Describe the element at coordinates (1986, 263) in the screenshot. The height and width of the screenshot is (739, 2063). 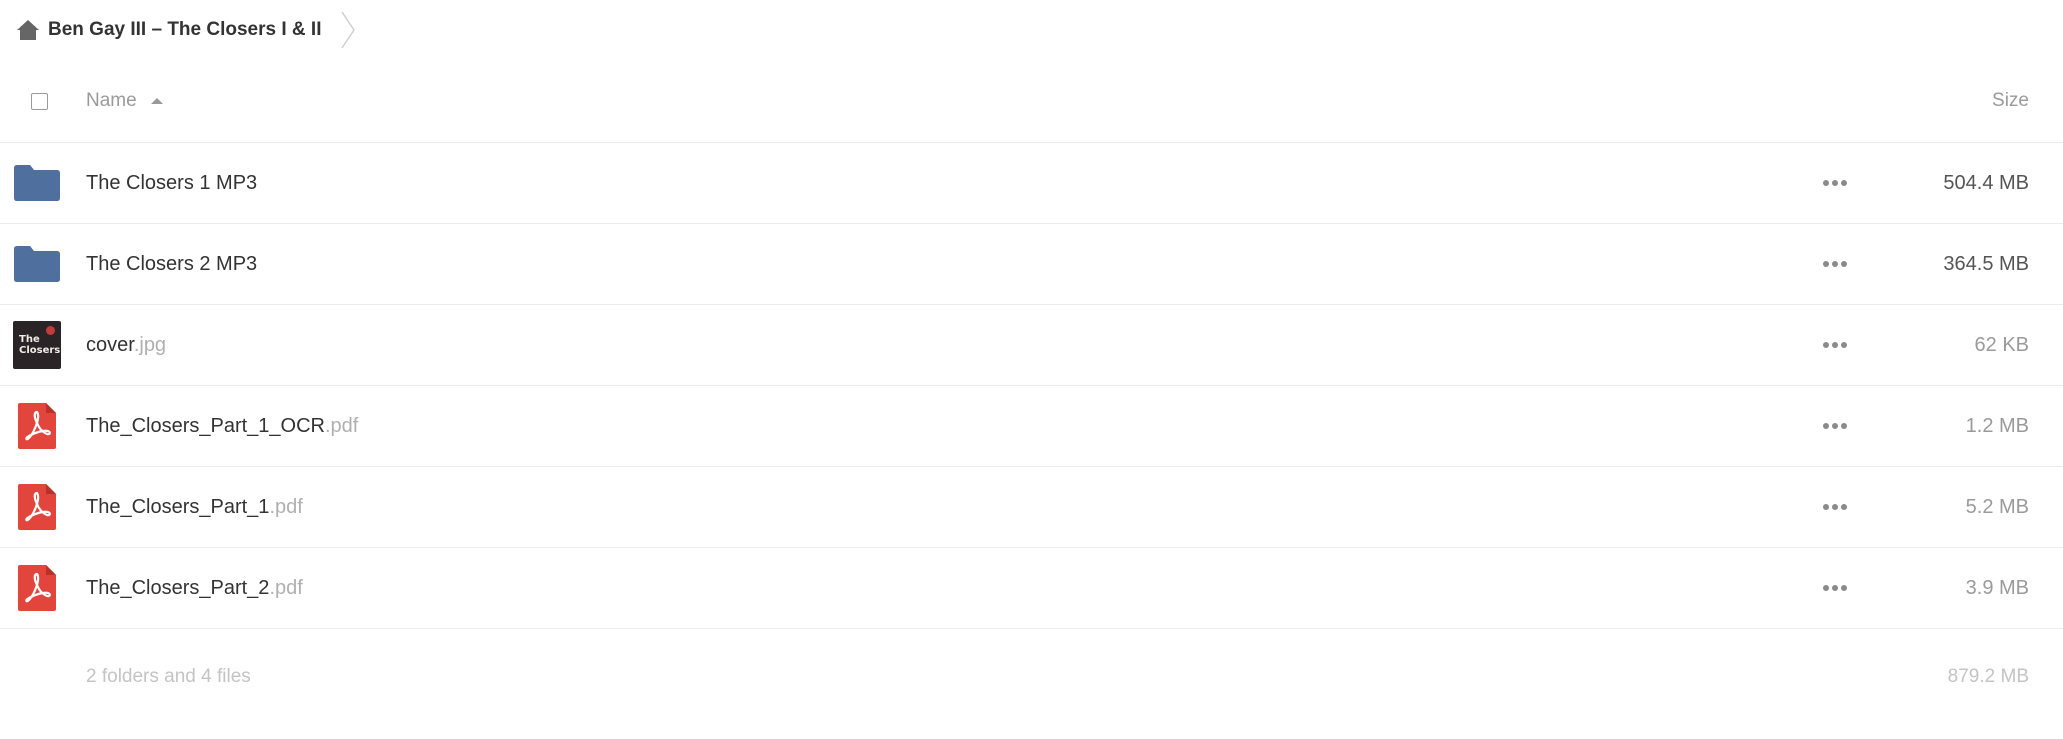
I see `file-size: 364.5 MB` at that location.